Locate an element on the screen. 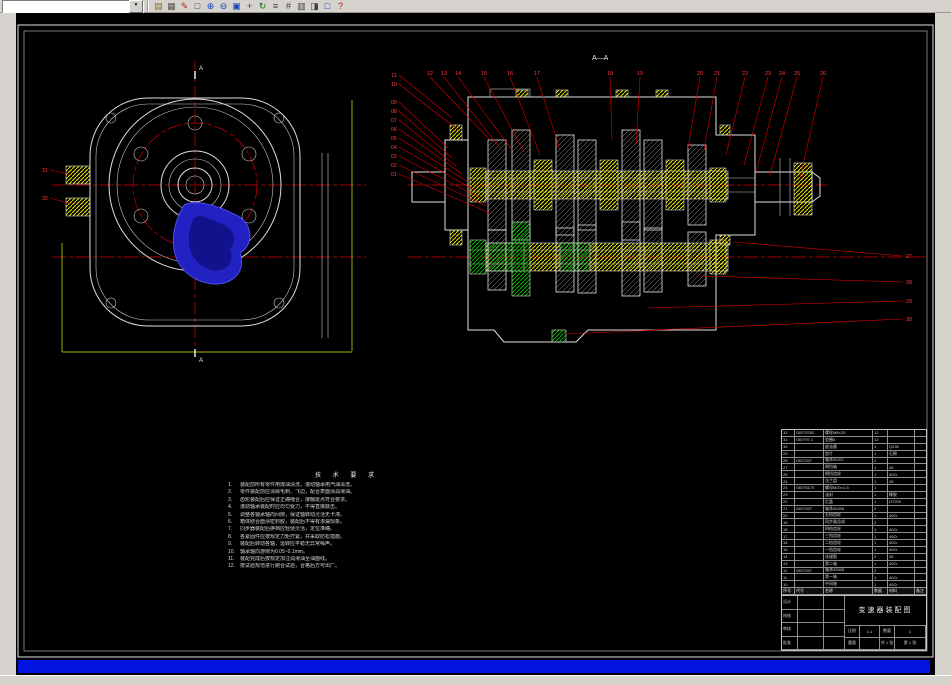 The width and height of the screenshot is (951, 685). callout: 09 is located at coordinates (394, 103).